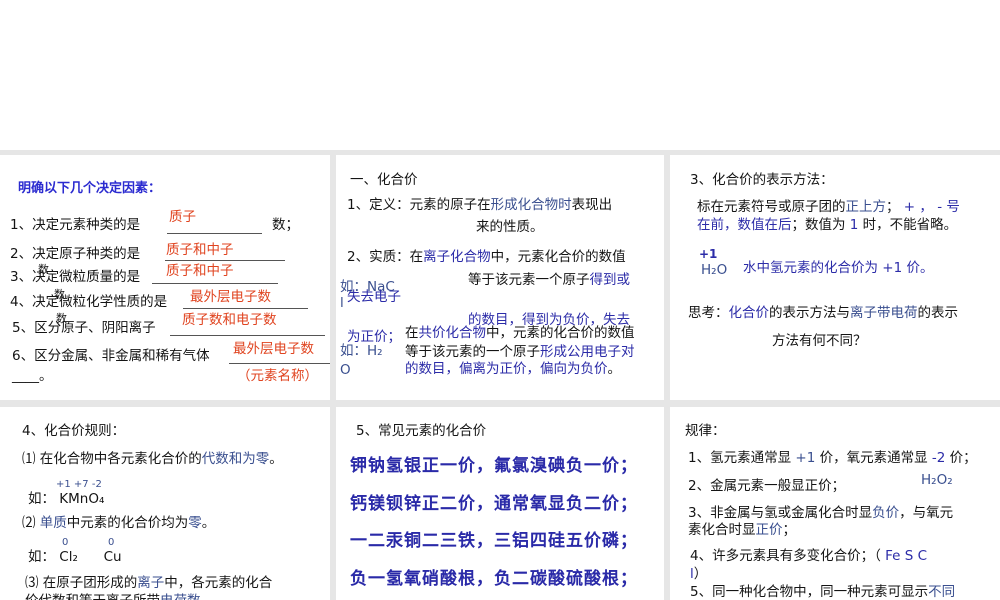  What do you see at coordinates (75, 254) in the screenshot?
I see `line-2-label: 2、决定原子种类的是` at bounding box center [75, 254].